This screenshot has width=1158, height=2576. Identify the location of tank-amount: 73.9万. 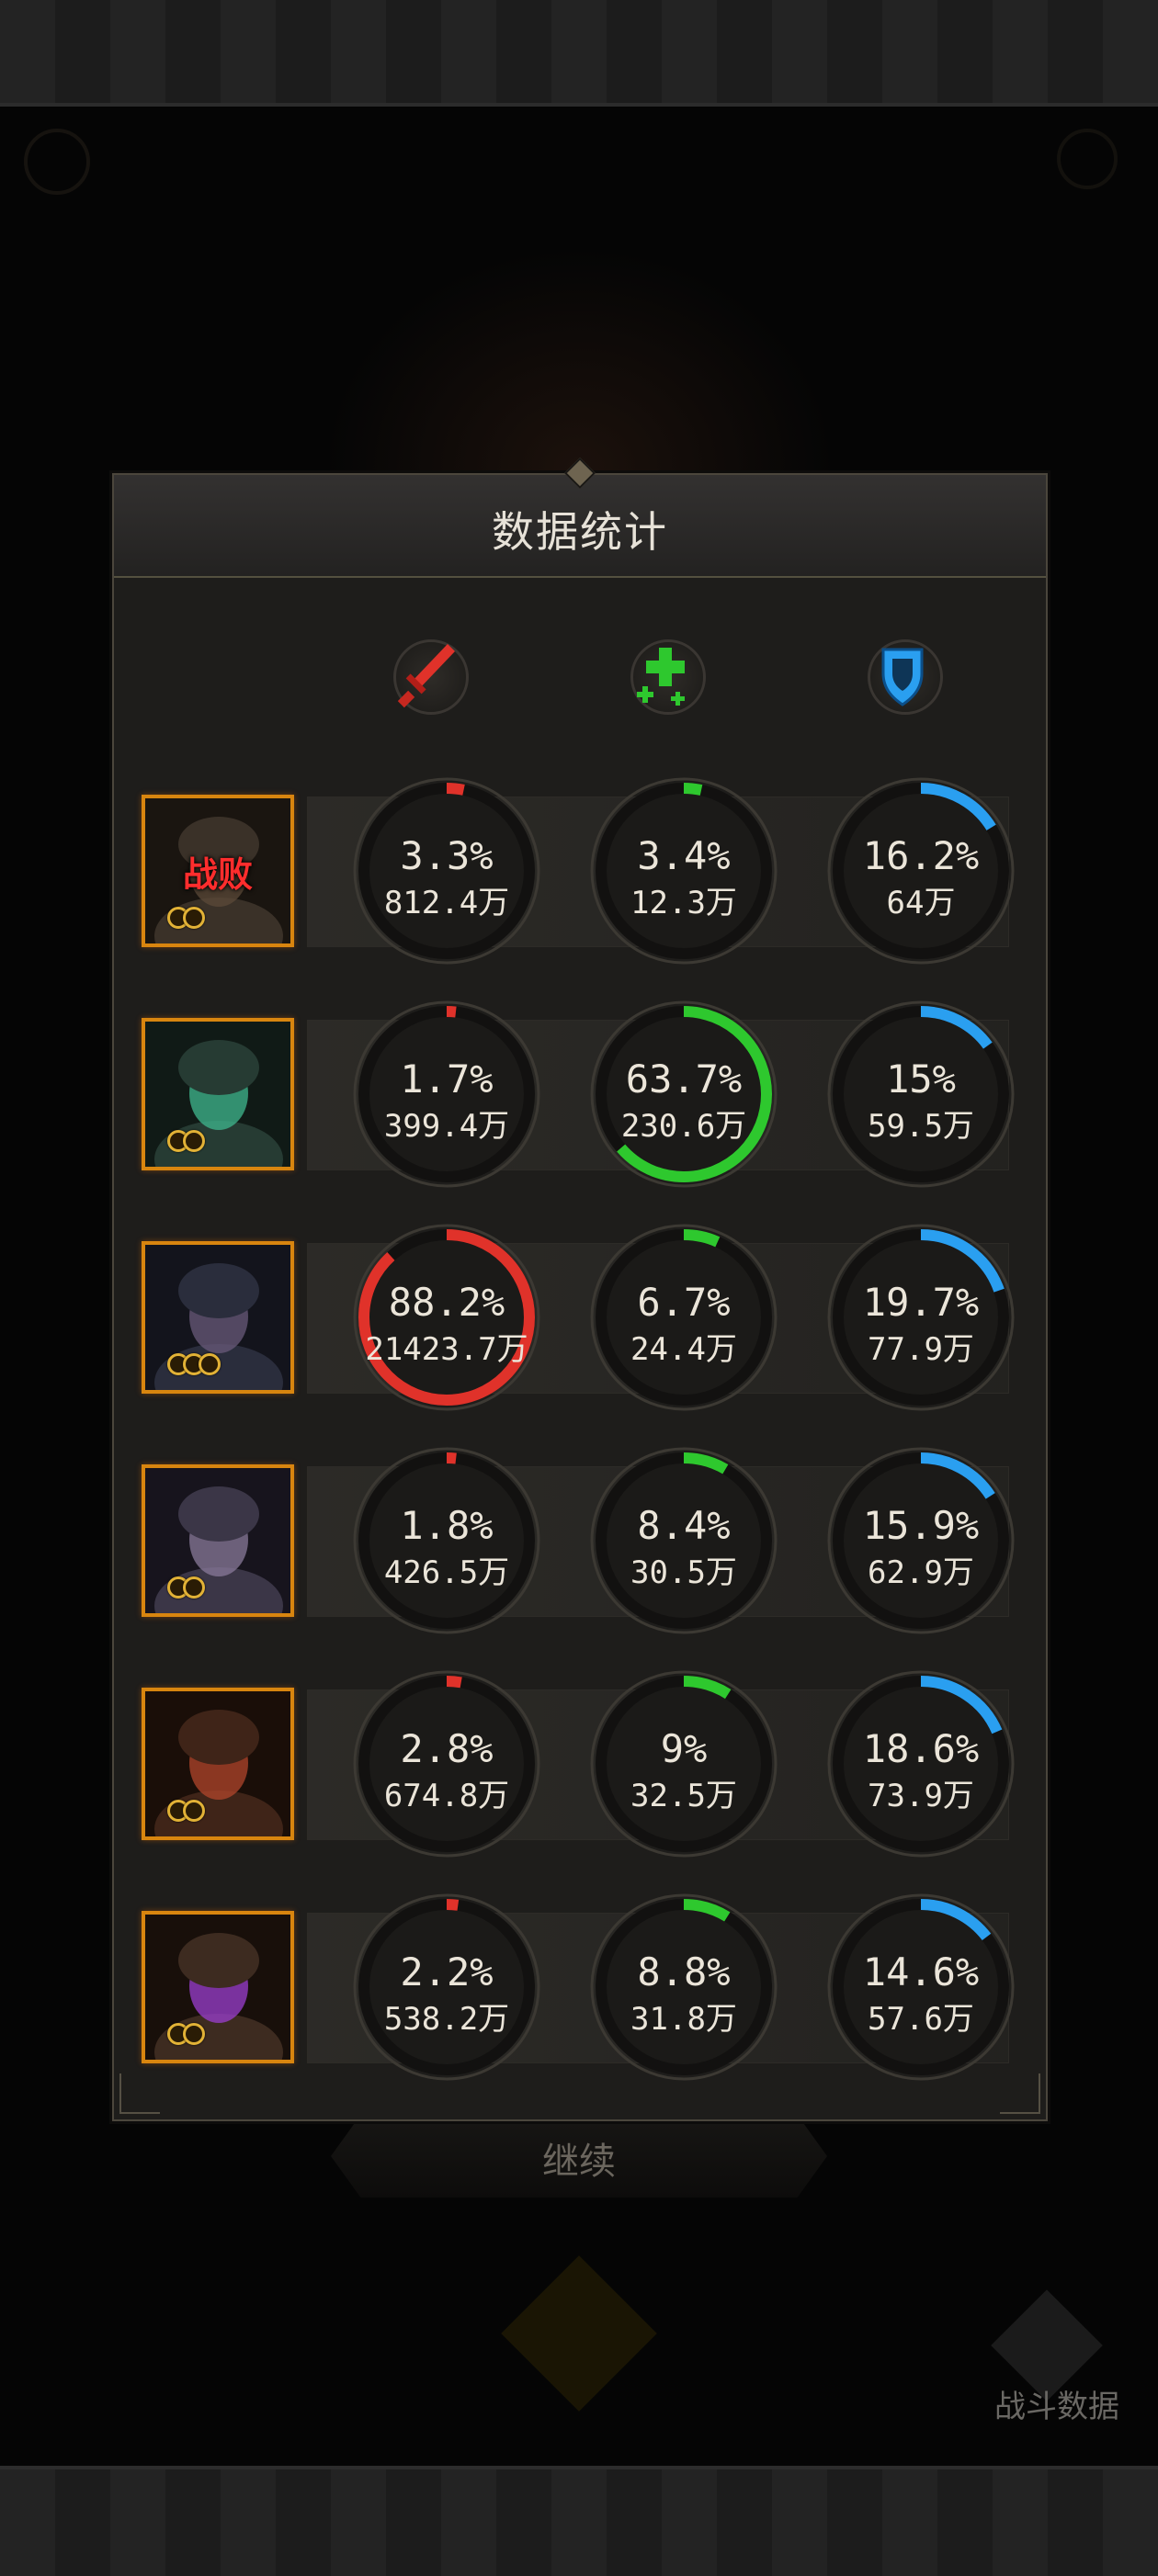
(921, 1796).